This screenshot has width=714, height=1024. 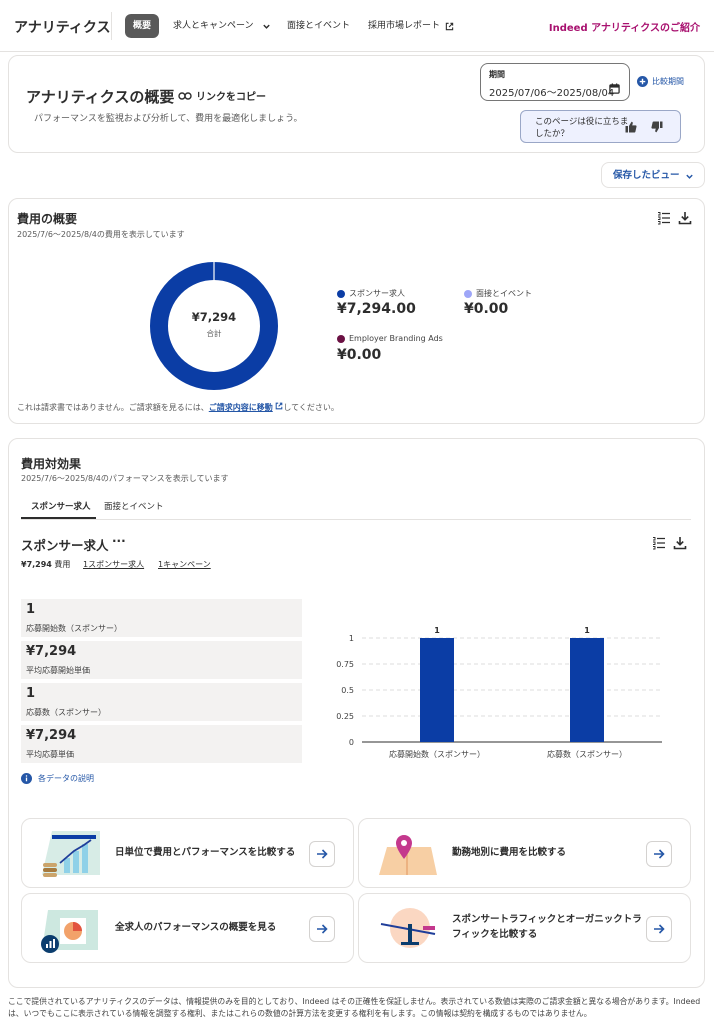 What do you see at coordinates (552, 93) in the screenshot?
I see `period-value: 2025/07/06〜2025/08/04` at bounding box center [552, 93].